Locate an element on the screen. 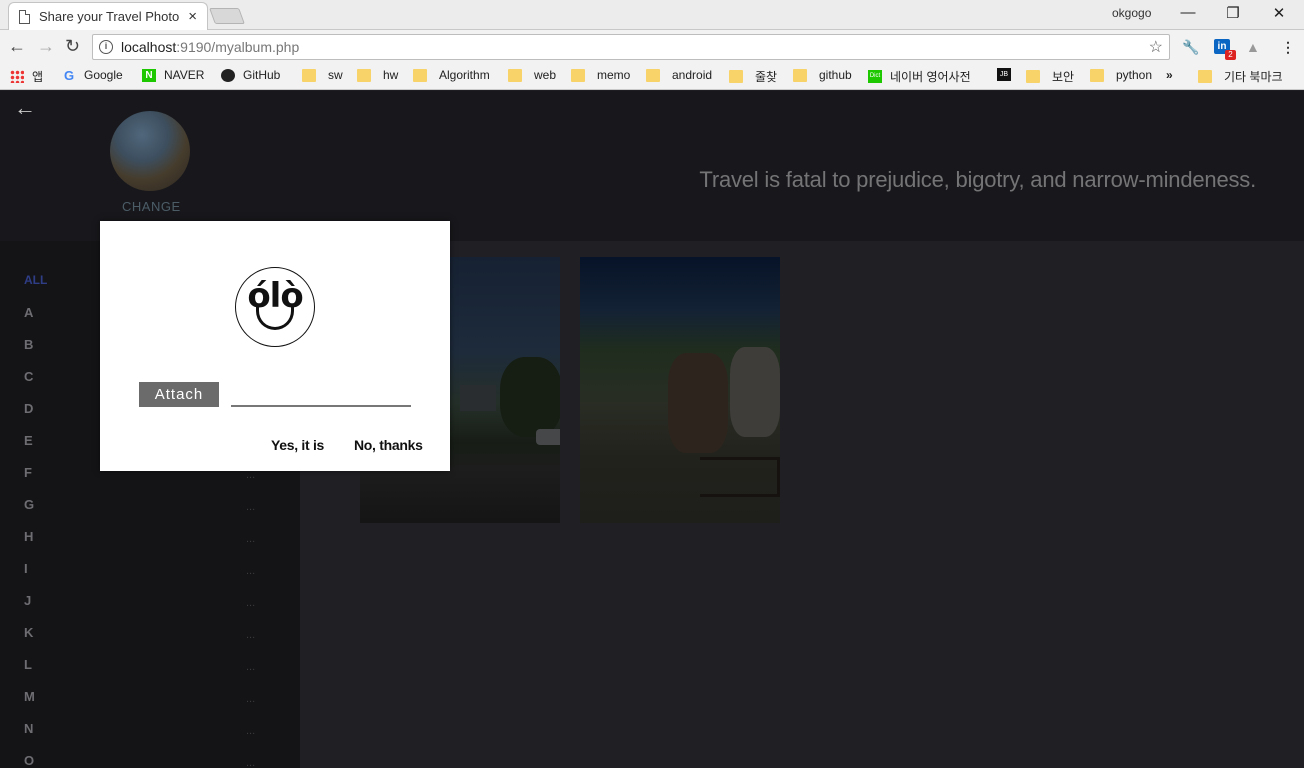  bookmark-favorites: 줄찾 is located at coordinates (753, 76).